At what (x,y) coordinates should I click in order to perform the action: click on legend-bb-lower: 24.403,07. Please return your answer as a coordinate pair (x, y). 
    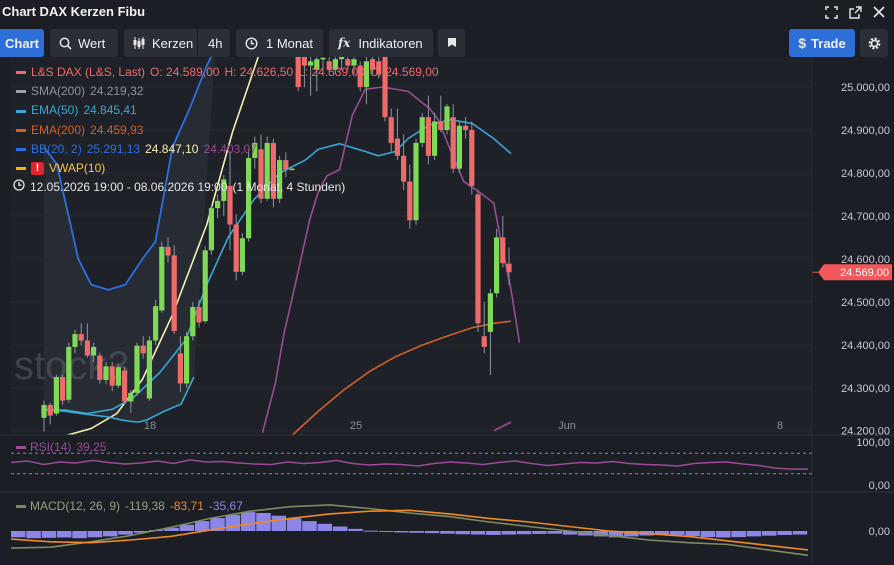
    Looking at the image, I should click on (230, 148).